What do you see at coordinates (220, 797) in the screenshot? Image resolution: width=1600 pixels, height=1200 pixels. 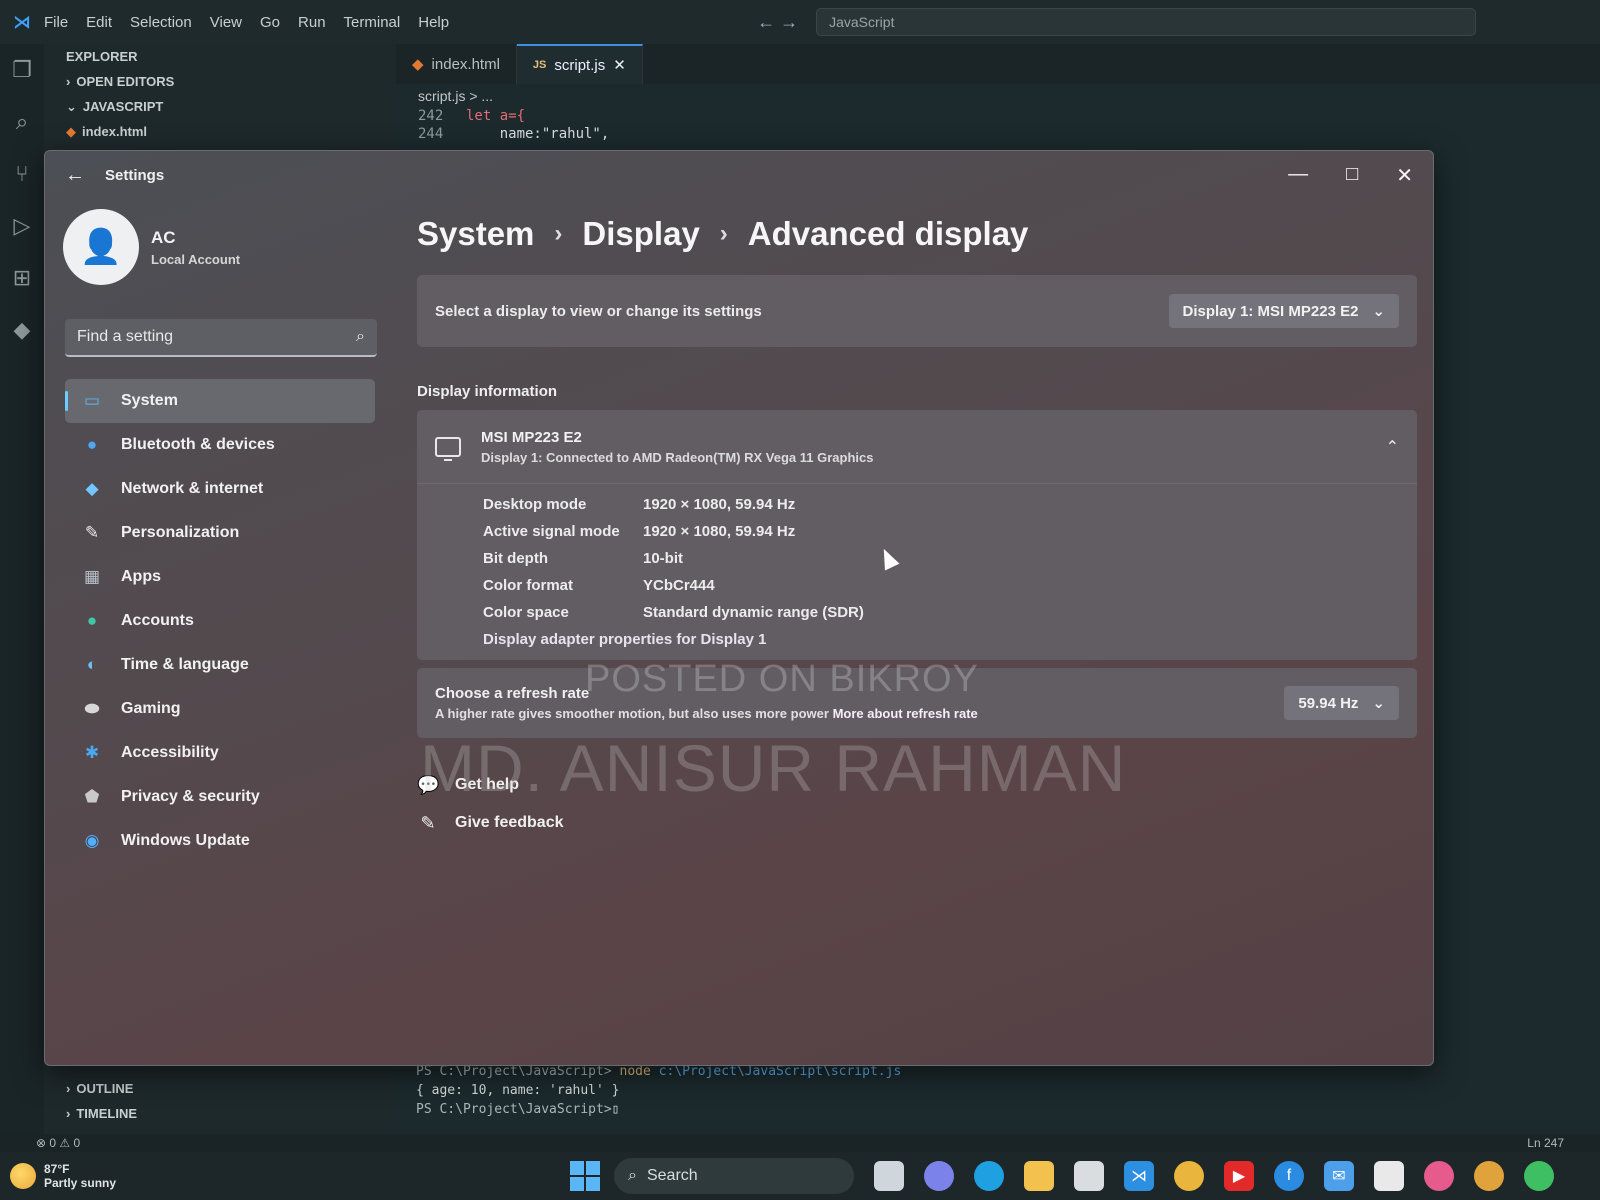 I see `nav-item-privacy-security: ⬟ Privacy & security` at bounding box center [220, 797].